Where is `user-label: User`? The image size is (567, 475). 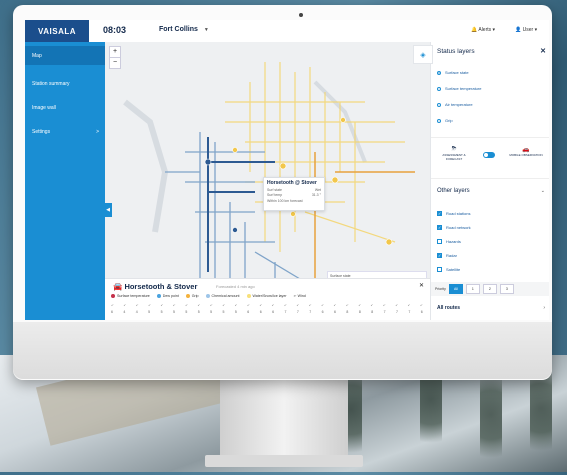
user-label: User is located at coordinates (528, 30).